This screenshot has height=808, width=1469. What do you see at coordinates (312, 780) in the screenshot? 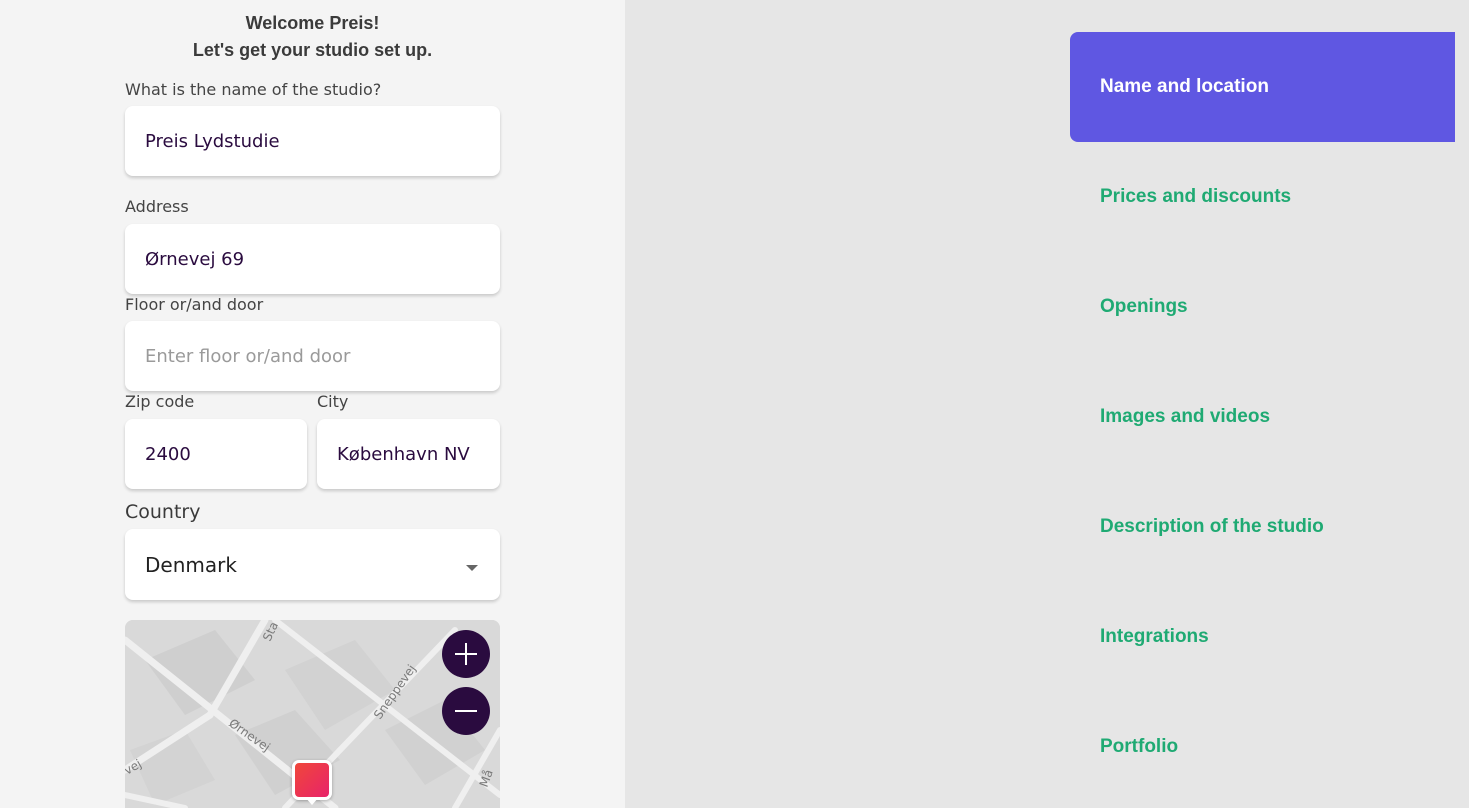
I see `map-location-pin-icon` at bounding box center [312, 780].